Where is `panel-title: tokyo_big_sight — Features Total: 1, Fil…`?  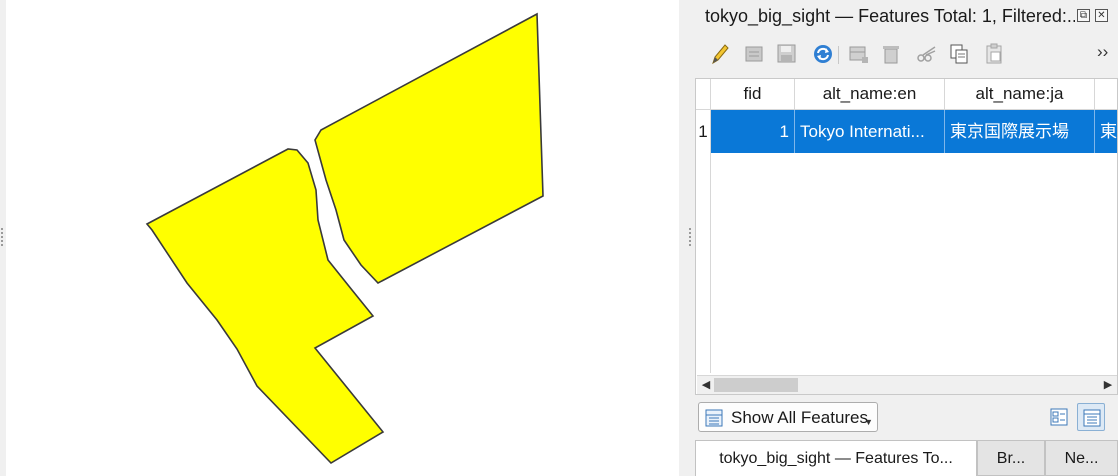
panel-title: tokyo_big_sight — Features Total: 1, Fil… is located at coordinates (890, 16).